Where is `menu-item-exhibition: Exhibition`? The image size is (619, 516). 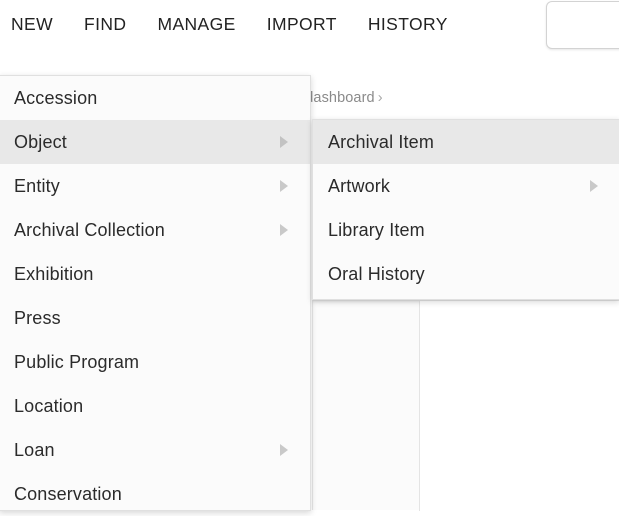 menu-item-exhibition: Exhibition is located at coordinates (155, 274).